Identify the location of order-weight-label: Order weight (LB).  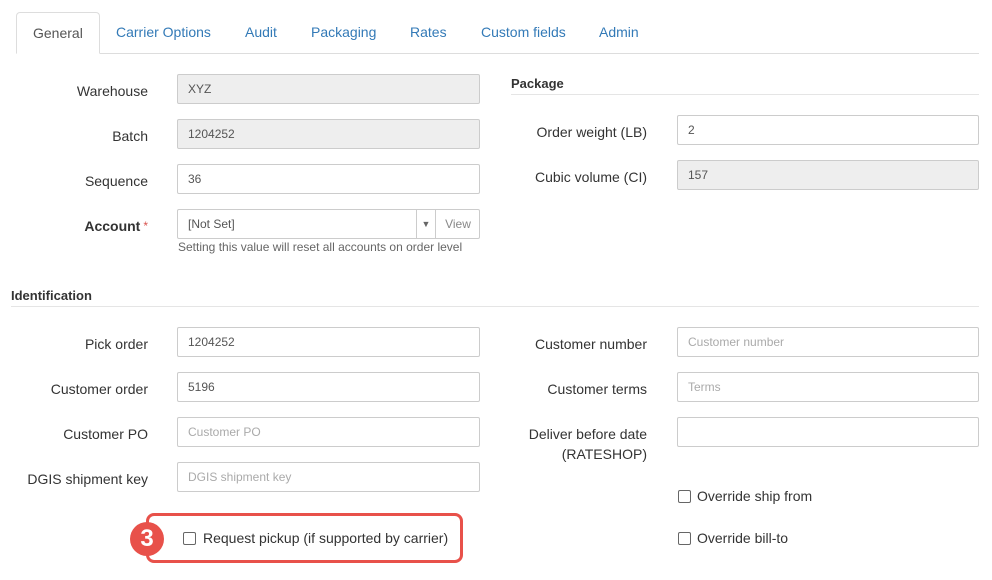
(591, 132).